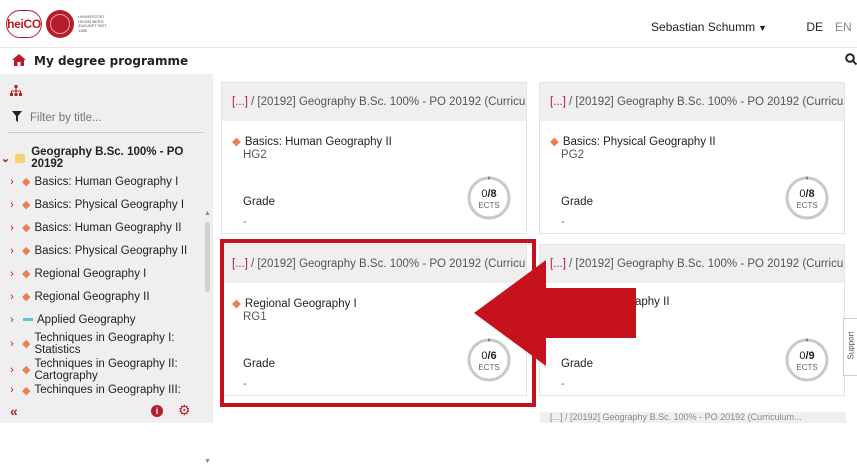  Describe the element at coordinates (294, 303) in the screenshot. I see `card-title: ◆ Regional Geography I` at that location.